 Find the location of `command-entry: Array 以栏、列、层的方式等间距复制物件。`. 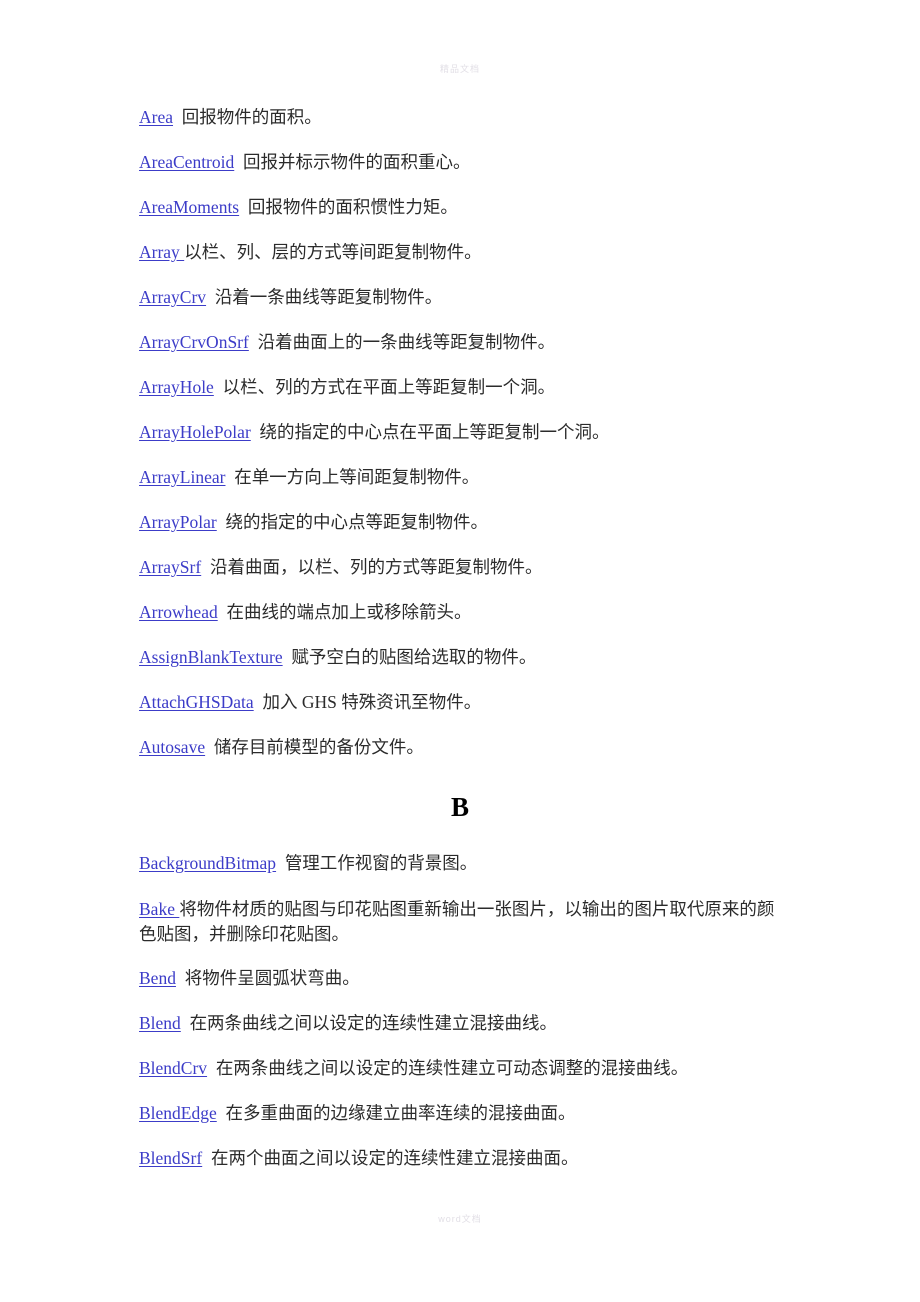

command-entry: Array 以栏、列、层的方式等间距复制物件。 is located at coordinates (459, 252).